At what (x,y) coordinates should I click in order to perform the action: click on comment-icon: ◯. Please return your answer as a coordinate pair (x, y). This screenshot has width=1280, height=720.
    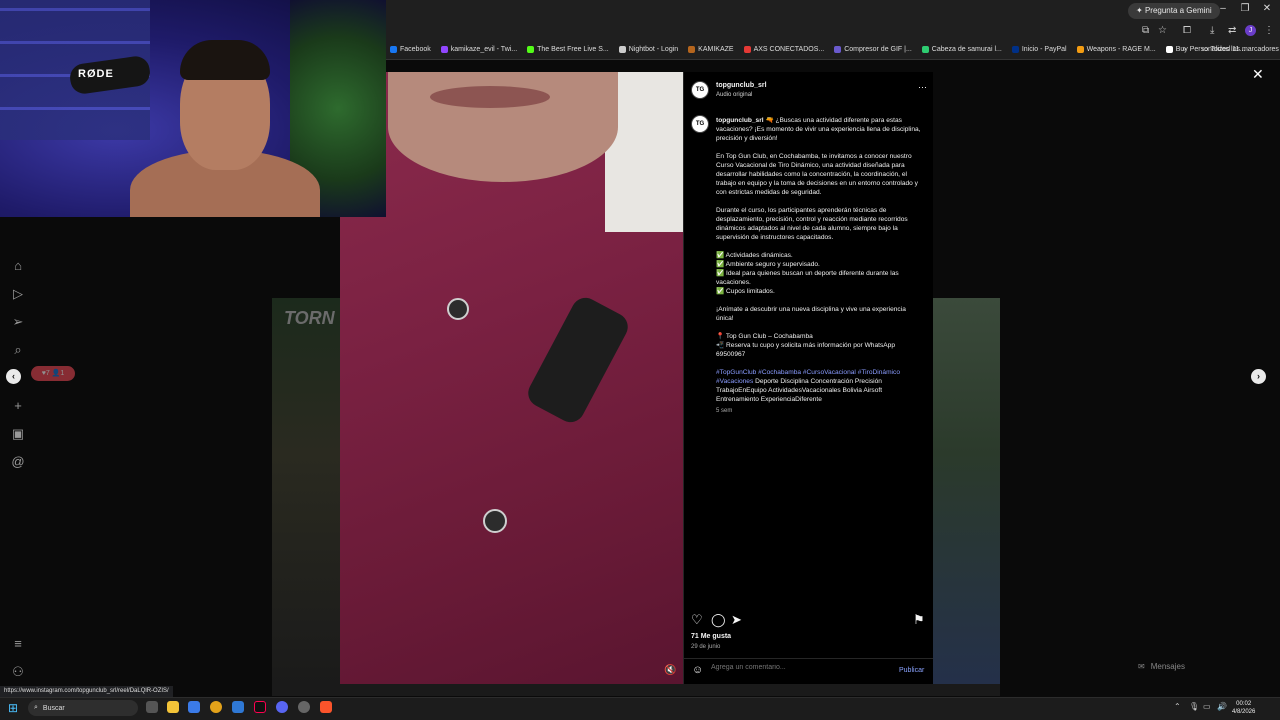
    Looking at the image, I should click on (718, 620).